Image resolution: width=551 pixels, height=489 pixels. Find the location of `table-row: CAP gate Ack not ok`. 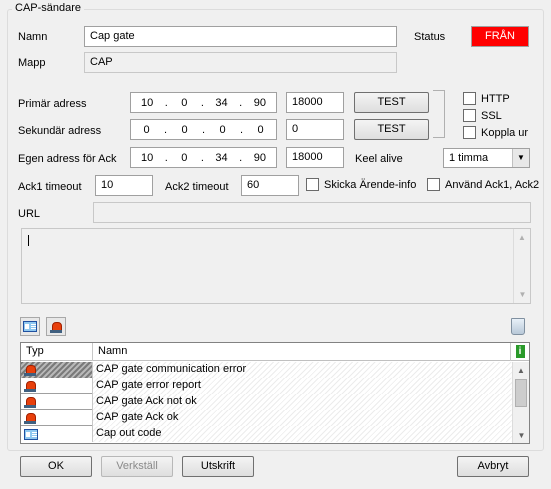

table-row: CAP gate Ack not ok is located at coordinates (266, 401).